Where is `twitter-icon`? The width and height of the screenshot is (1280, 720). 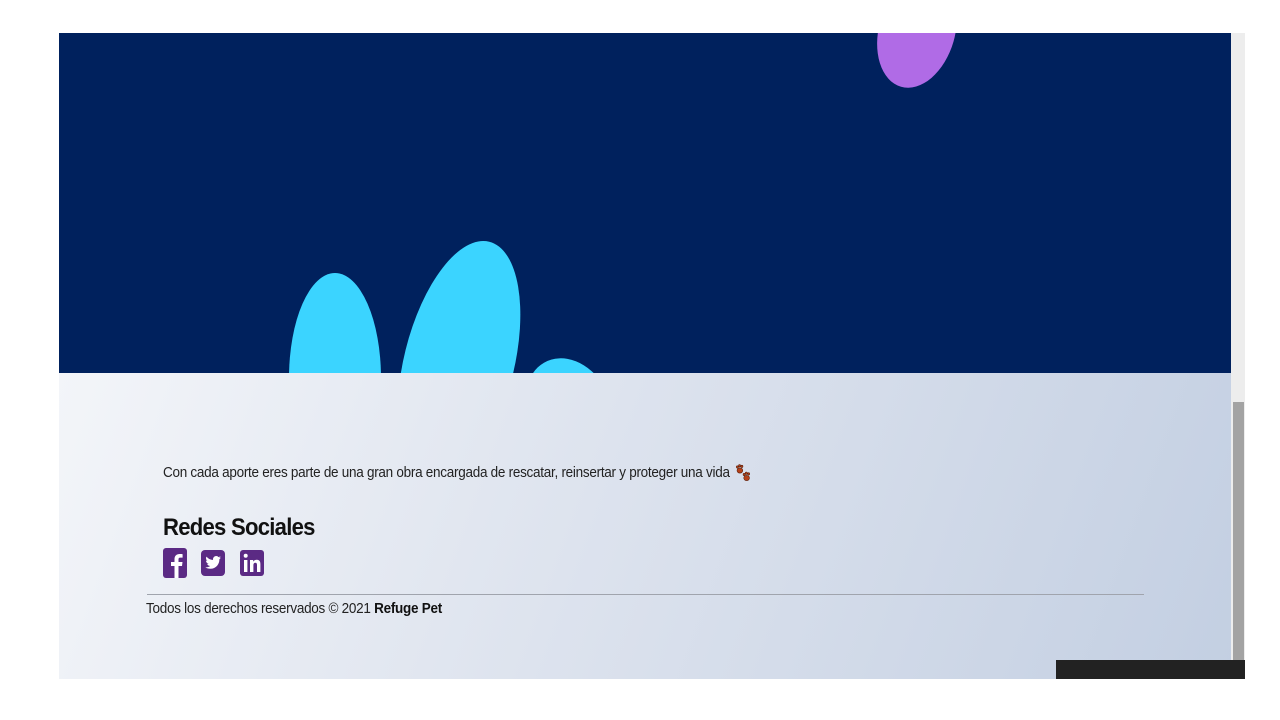
twitter-icon is located at coordinates (213, 563).